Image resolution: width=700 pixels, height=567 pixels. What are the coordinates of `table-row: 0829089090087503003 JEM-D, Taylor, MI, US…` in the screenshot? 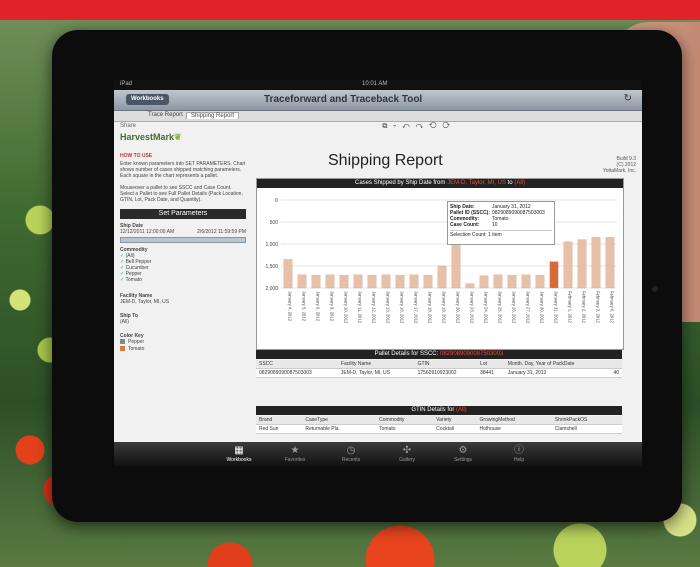 It's located at (439, 373).